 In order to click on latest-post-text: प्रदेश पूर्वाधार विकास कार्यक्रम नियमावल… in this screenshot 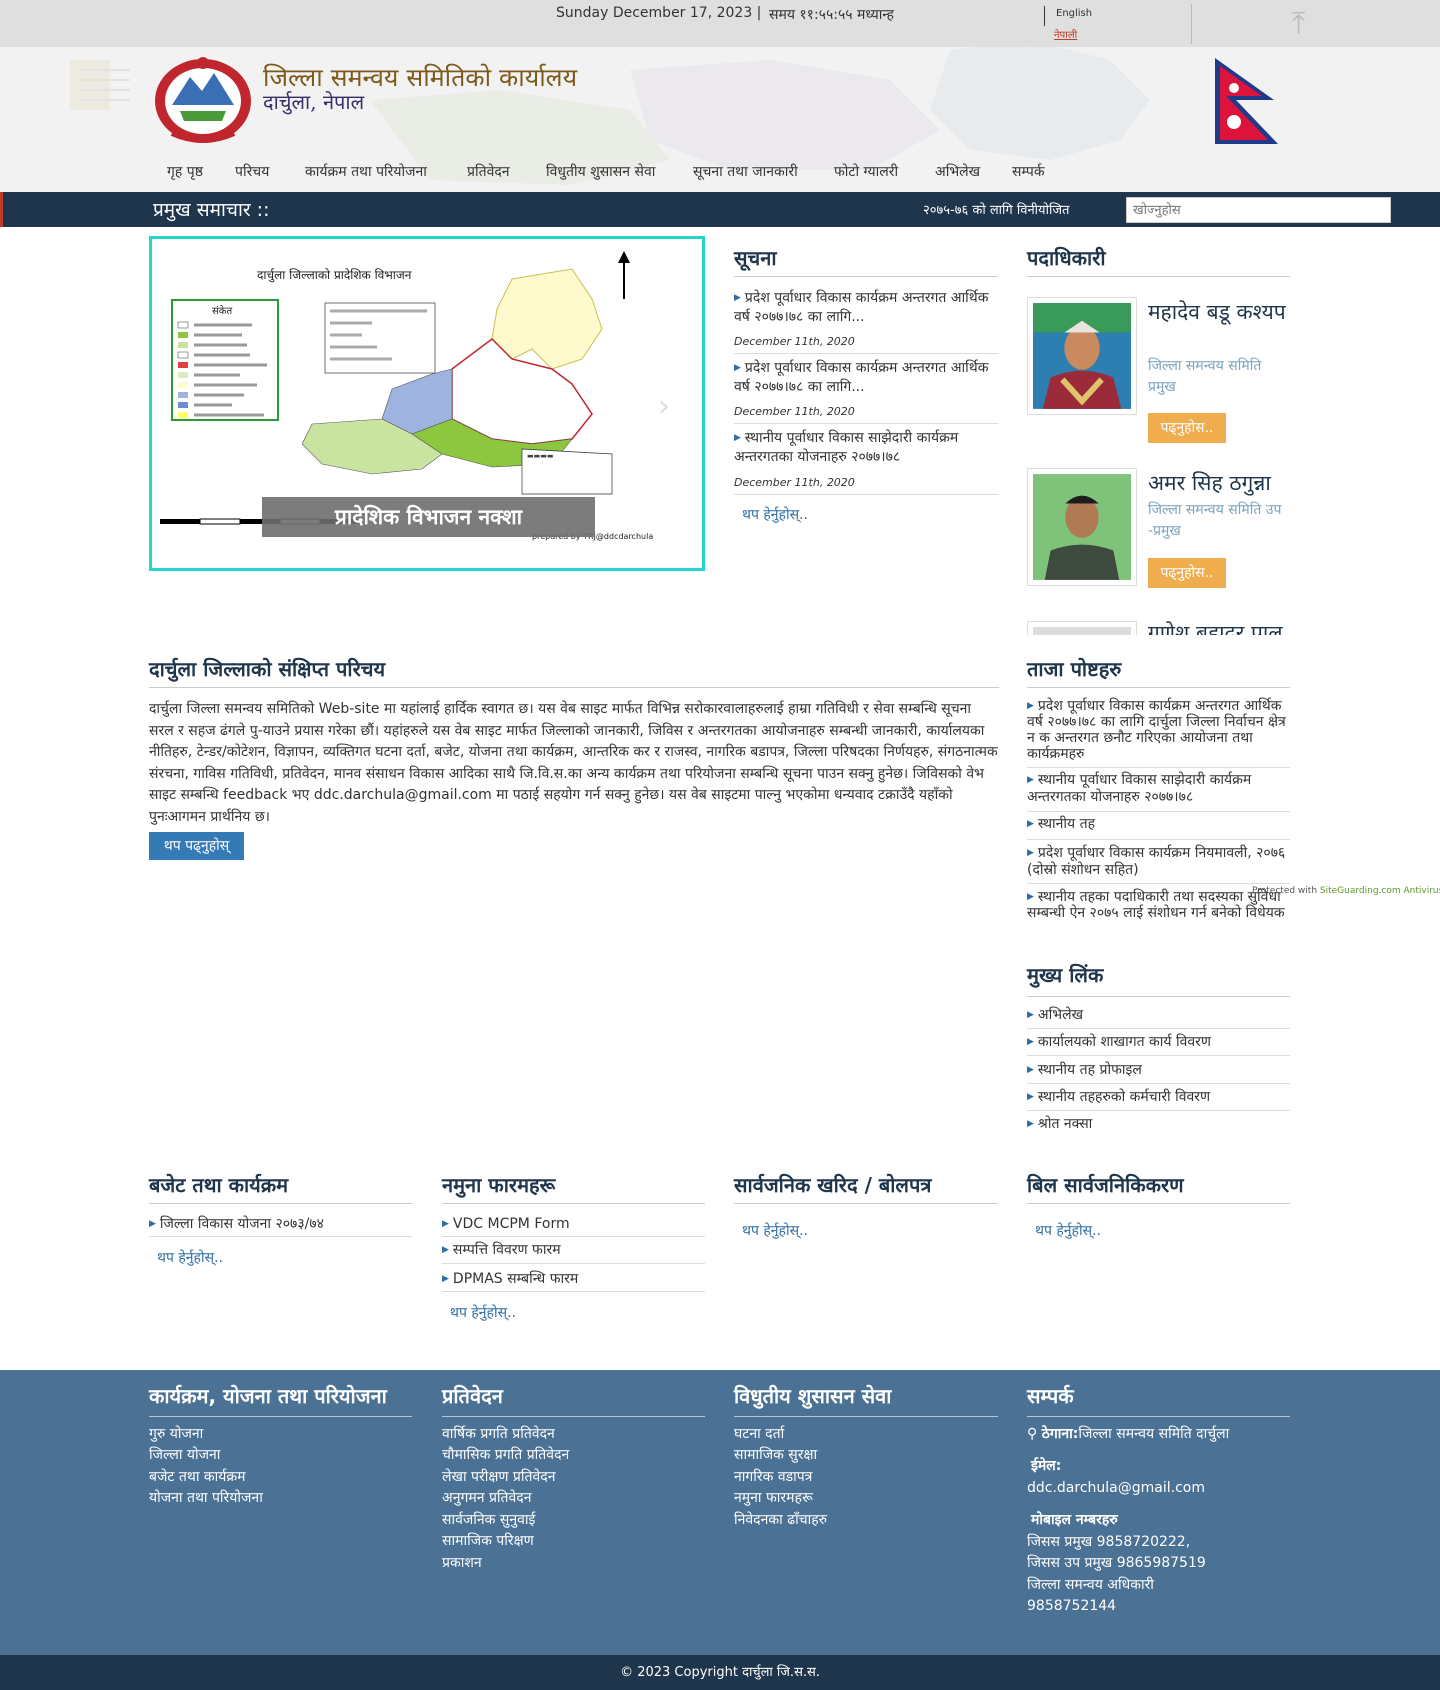, I will do `click(1156, 861)`.